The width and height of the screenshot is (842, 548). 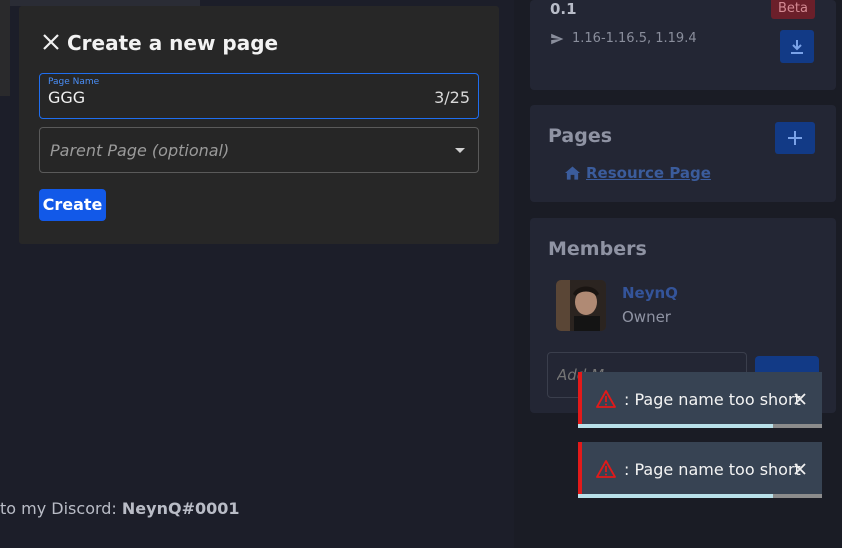 I want to click on member-name: NeynQ, so click(x=650, y=293).